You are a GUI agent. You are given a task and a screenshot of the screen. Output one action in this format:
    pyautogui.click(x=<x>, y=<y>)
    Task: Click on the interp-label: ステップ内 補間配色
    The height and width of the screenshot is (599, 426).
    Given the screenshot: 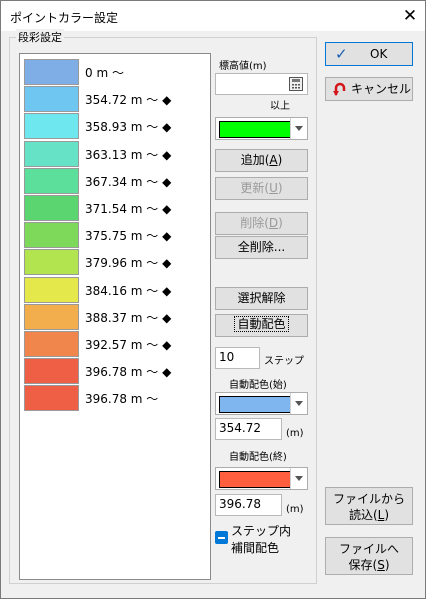 What is the action you would take?
    pyautogui.click(x=261, y=539)
    